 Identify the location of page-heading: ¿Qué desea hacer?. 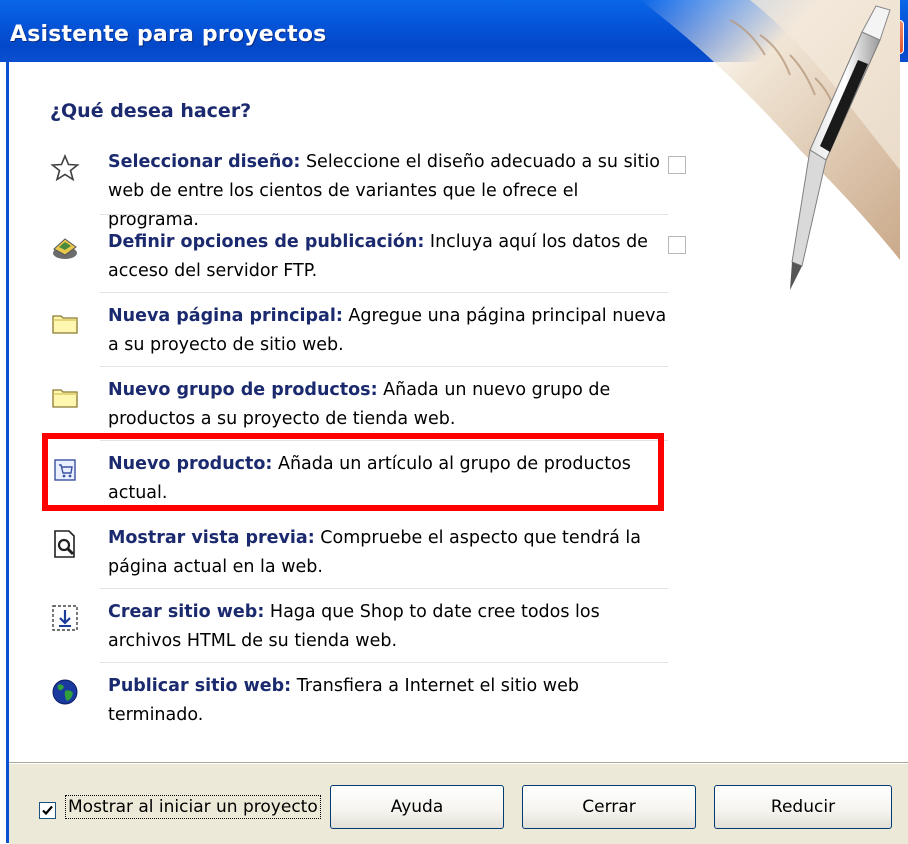
(151, 111).